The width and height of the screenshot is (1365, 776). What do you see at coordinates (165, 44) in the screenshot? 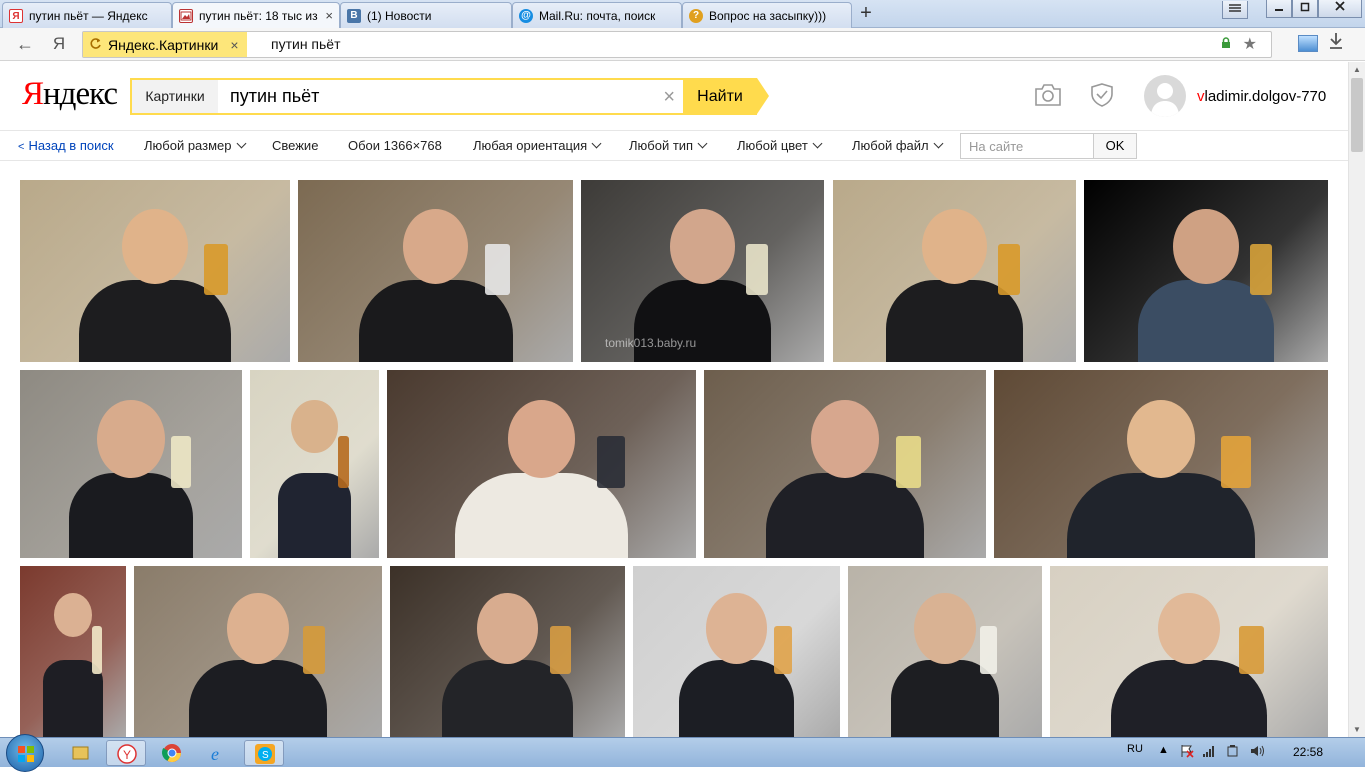
I see `site-pill: Яндекс.Картинки ×` at bounding box center [165, 44].